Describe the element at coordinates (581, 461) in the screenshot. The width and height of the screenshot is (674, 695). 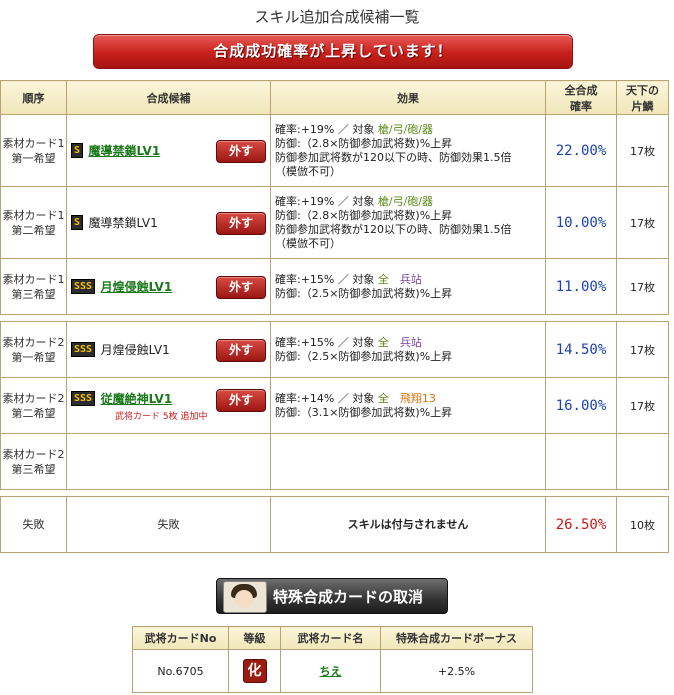
I see `rate-cell` at that location.